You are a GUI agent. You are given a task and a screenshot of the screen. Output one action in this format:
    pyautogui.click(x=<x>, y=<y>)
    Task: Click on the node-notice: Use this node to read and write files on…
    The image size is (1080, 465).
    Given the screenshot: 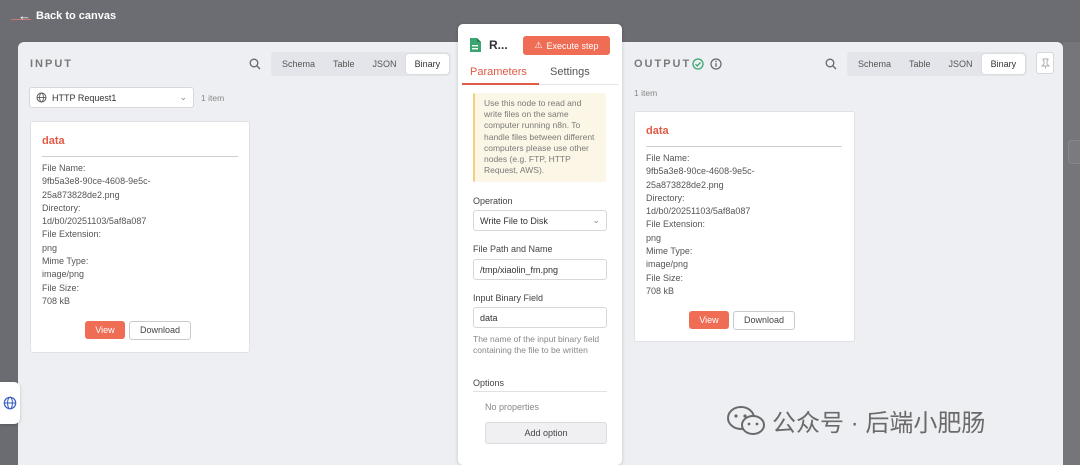 What is the action you would take?
    pyautogui.click(x=539, y=137)
    